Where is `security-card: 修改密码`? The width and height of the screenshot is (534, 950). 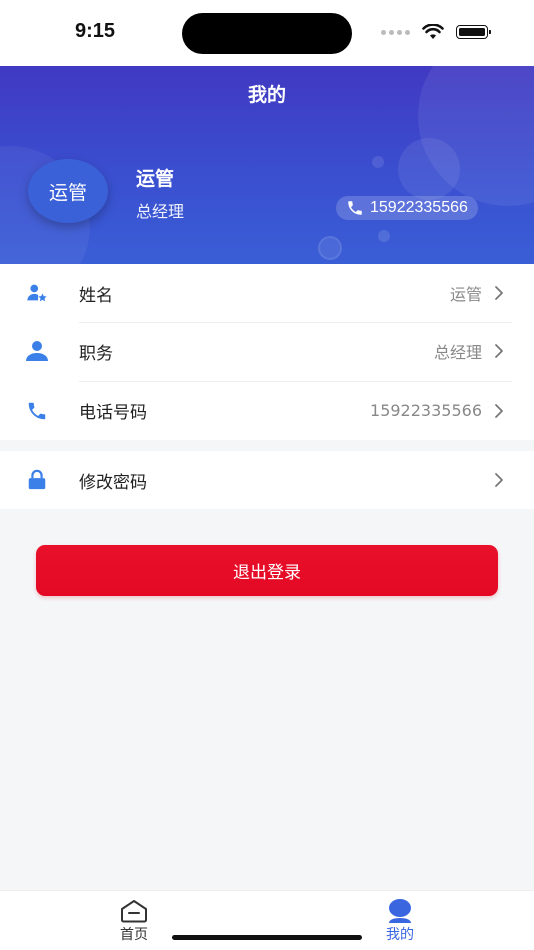
security-card: 修改密码 is located at coordinates (267, 480).